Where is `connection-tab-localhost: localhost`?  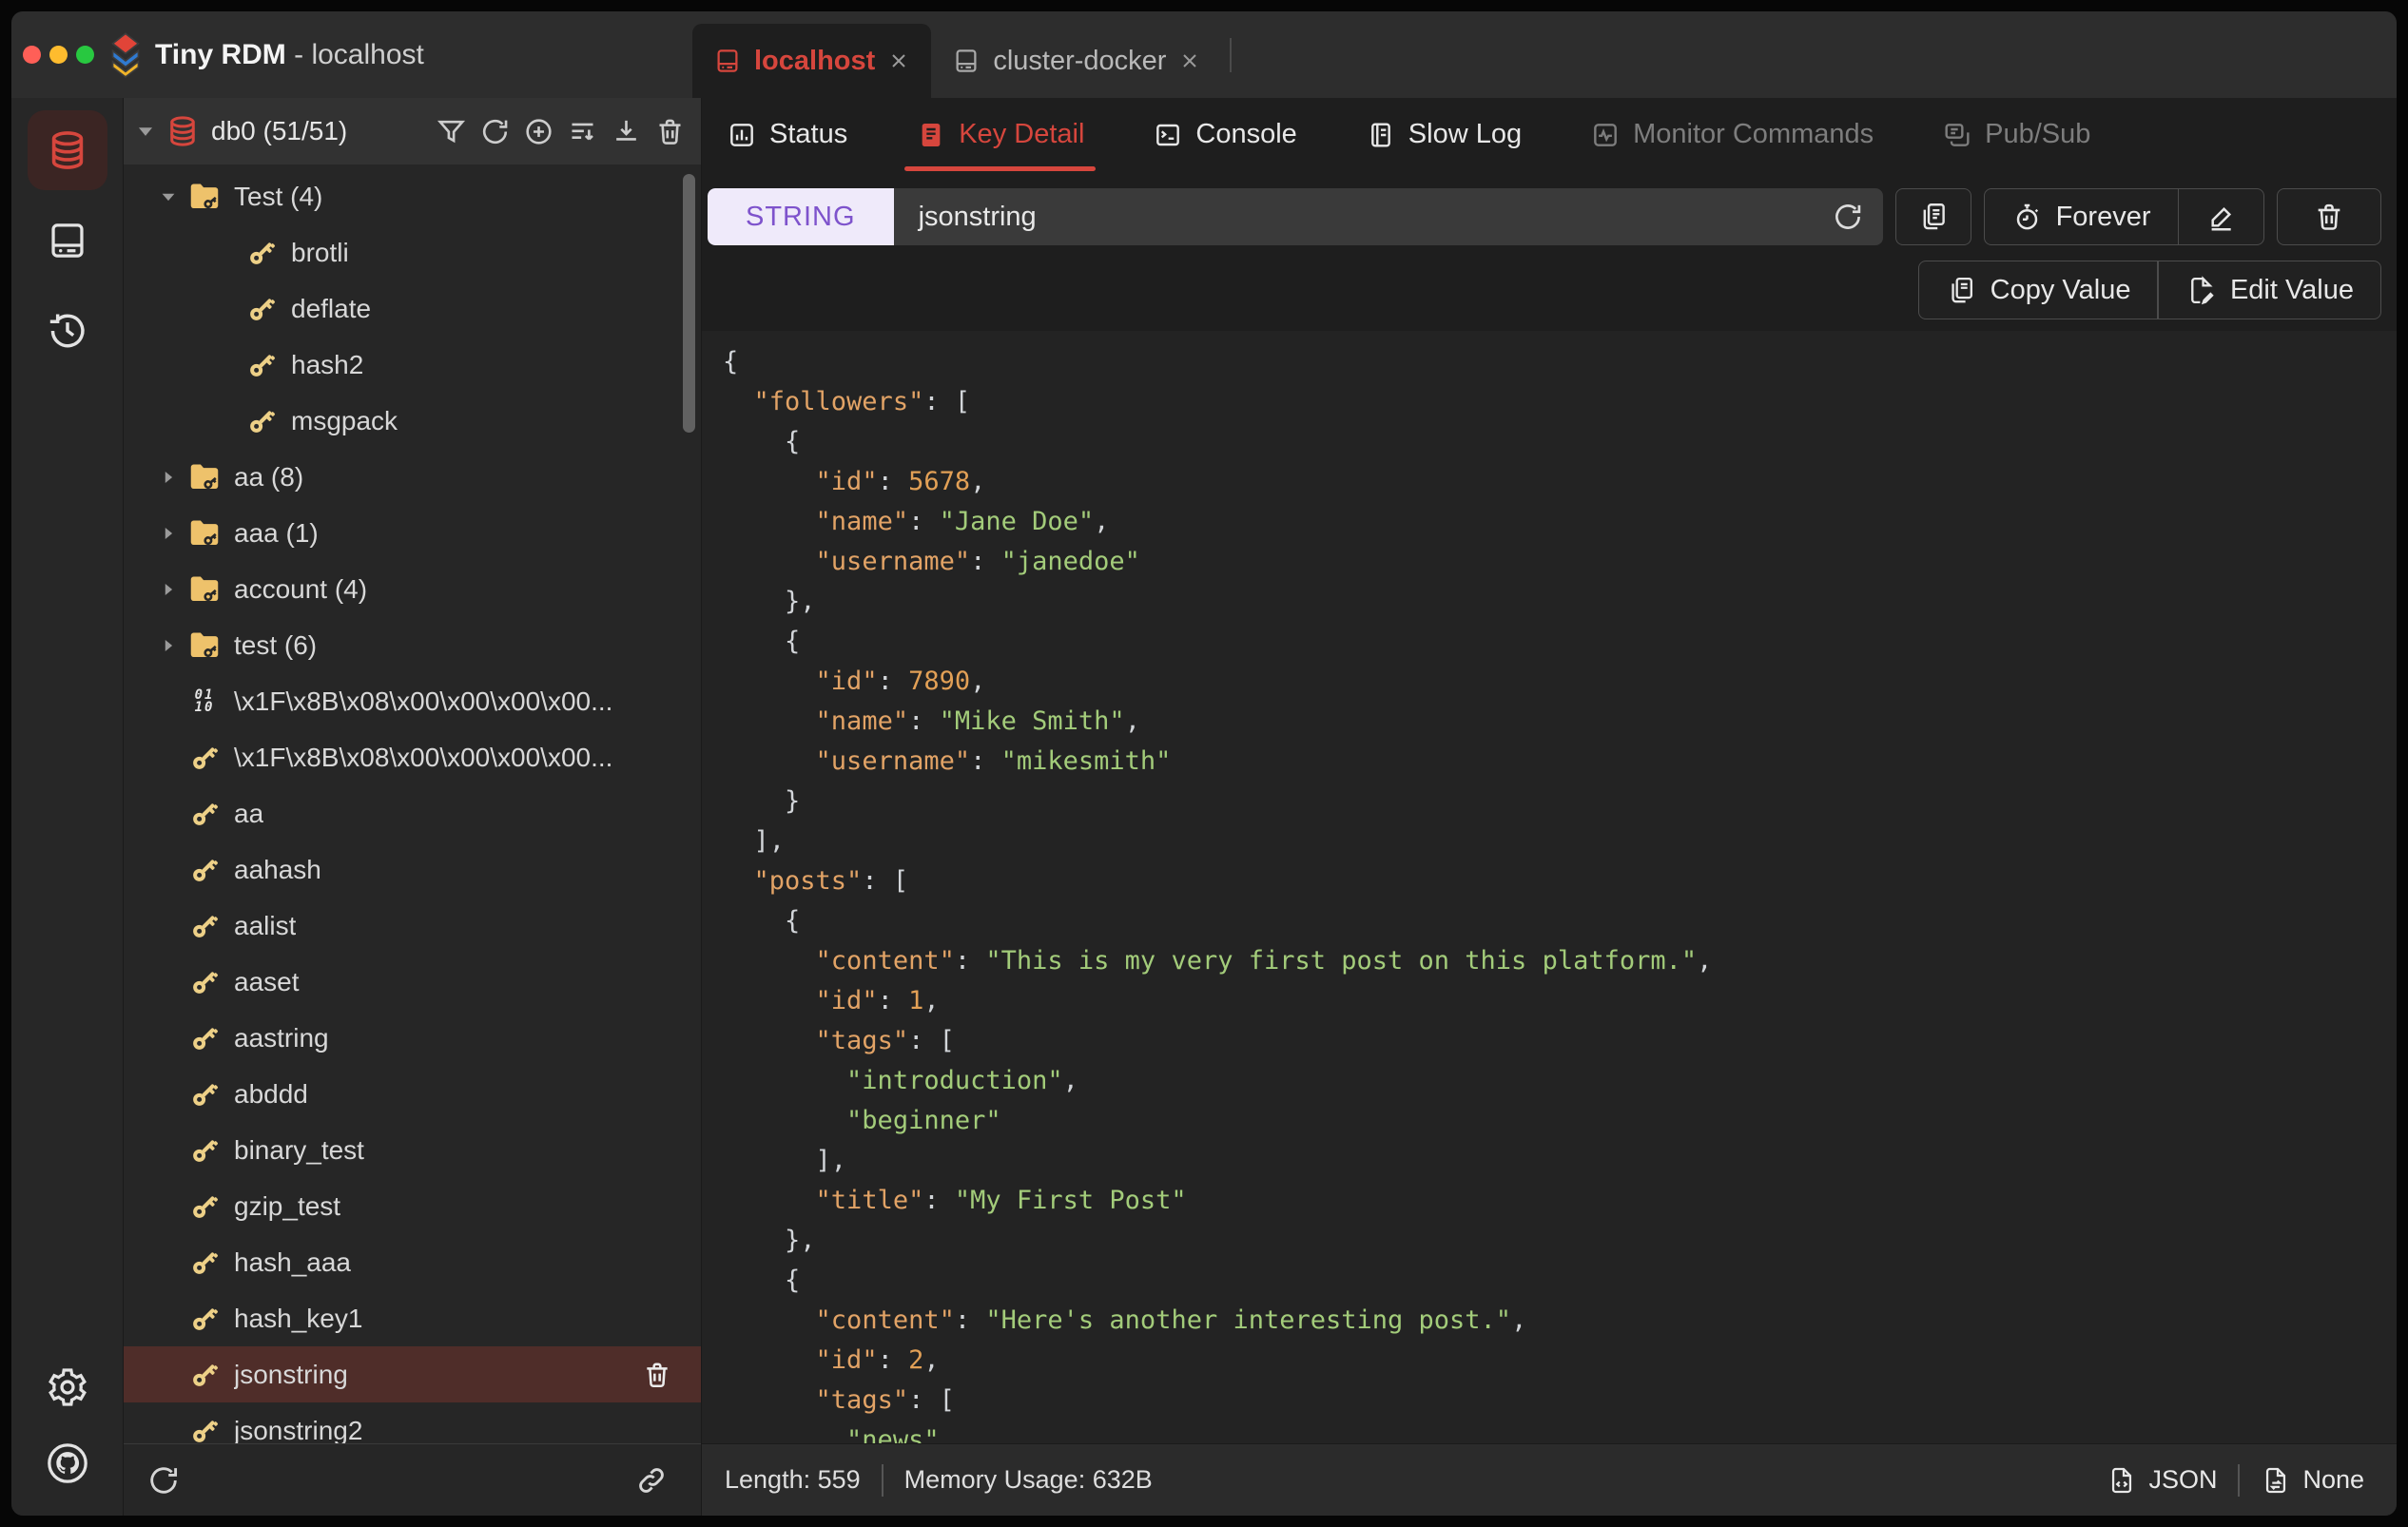
connection-tab-localhost: localhost is located at coordinates (812, 61).